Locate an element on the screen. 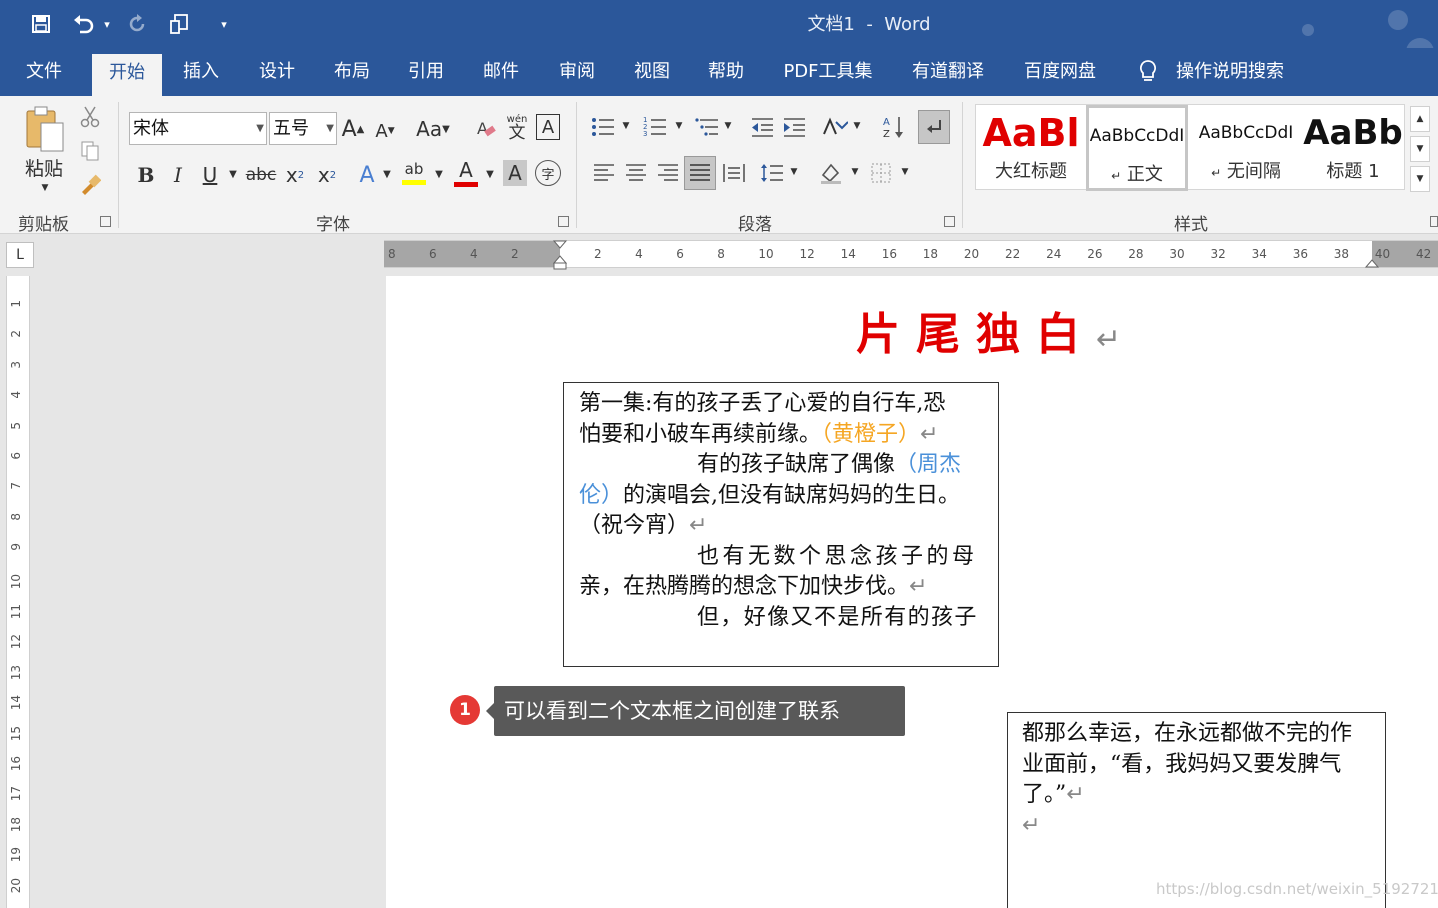  show-marks-icon is located at coordinates (934, 127).